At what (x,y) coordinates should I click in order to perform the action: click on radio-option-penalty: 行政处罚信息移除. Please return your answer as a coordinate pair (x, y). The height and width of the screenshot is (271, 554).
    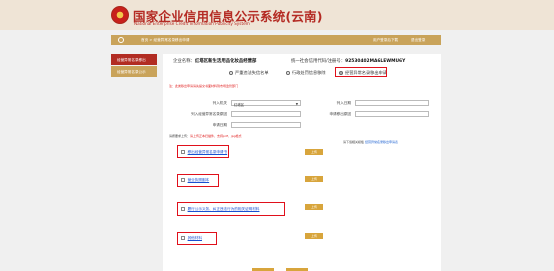
    Looking at the image, I should click on (306, 73).